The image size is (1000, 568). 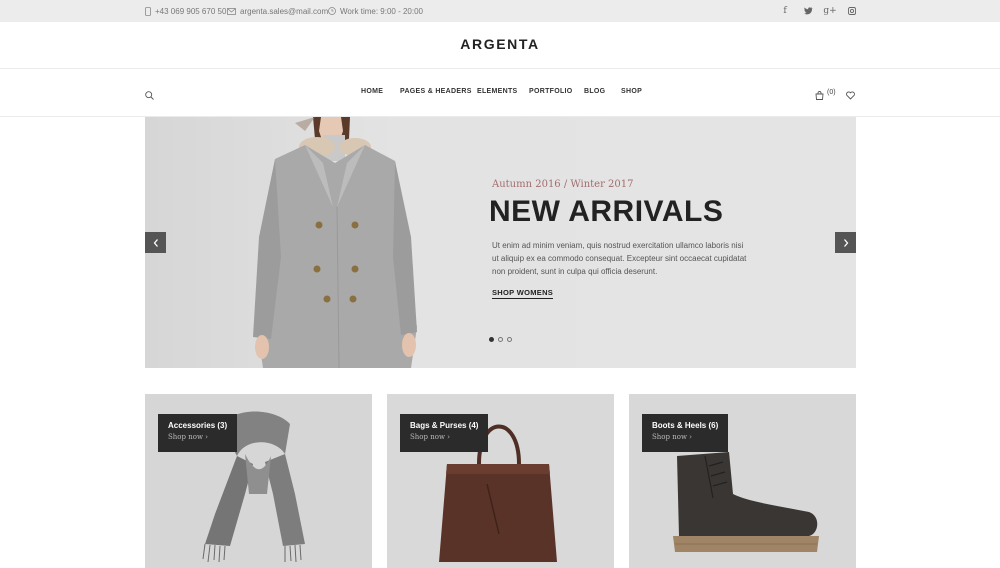 What do you see at coordinates (850, 96) in the screenshot?
I see `heart-icon` at bounding box center [850, 96].